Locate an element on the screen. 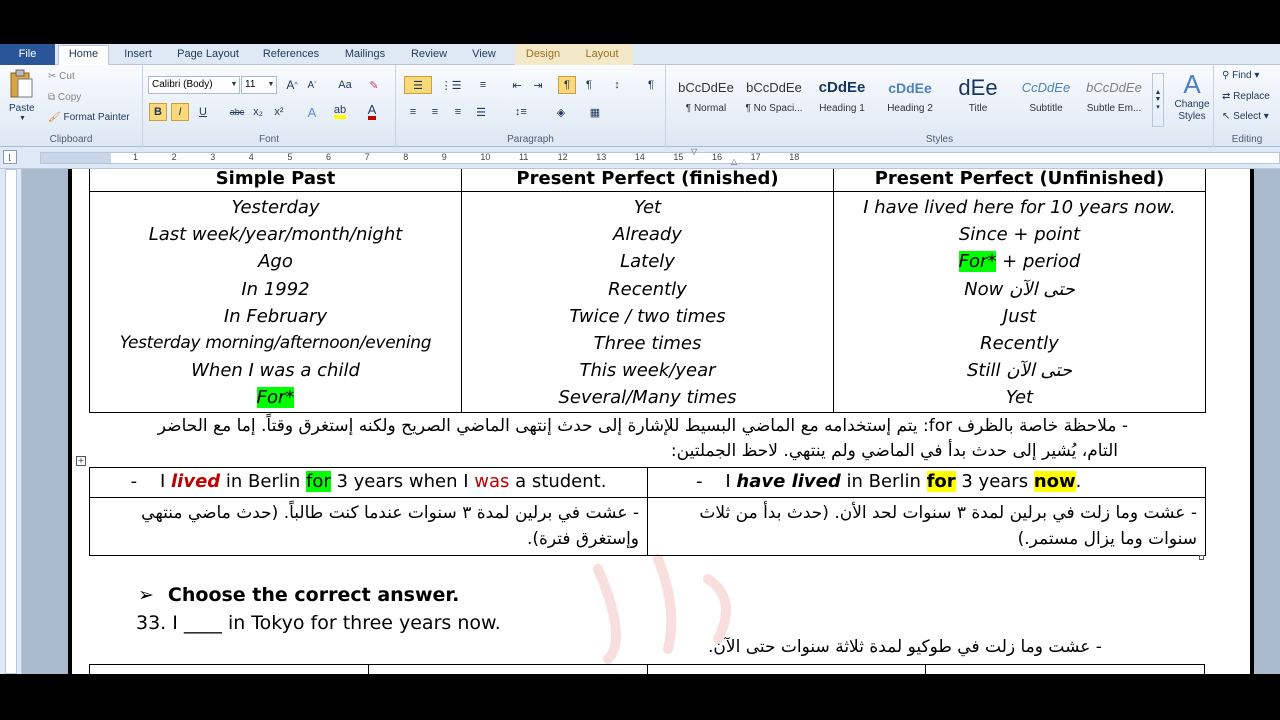 The width and height of the screenshot is (1280, 720). clear-formatting-icon: ✎ is located at coordinates (374, 85).